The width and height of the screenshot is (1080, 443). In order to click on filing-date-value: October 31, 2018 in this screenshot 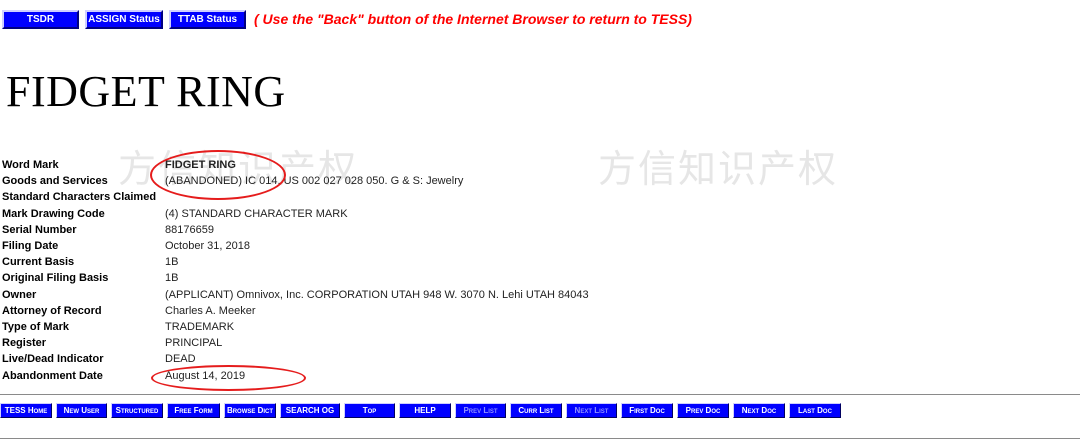, I will do `click(208, 246)`.